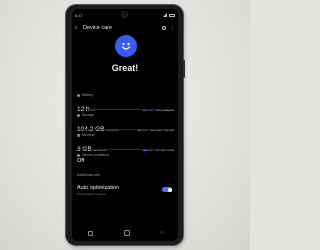  What do you see at coordinates (125, 158) in the screenshot?
I see `protection-section: Device protection Off` at bounding box center [125, 158].